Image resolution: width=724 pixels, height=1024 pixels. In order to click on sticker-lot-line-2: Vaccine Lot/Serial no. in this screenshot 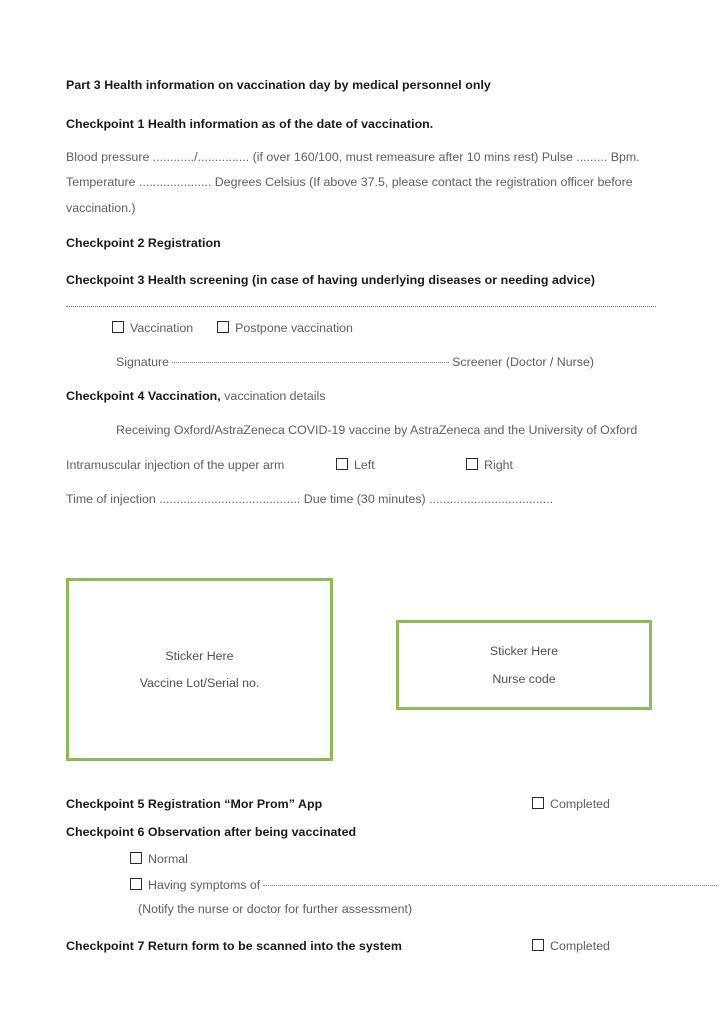, I will do `click(199, 683)`.